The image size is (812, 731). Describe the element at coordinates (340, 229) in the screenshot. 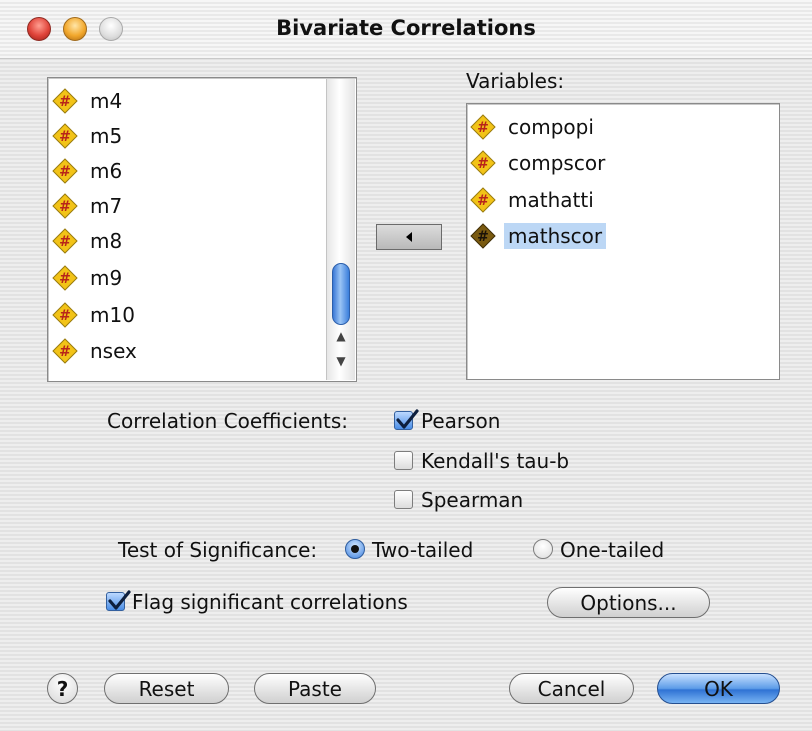

I see `source-list-scrollbar: ▲ ▼` at that location.